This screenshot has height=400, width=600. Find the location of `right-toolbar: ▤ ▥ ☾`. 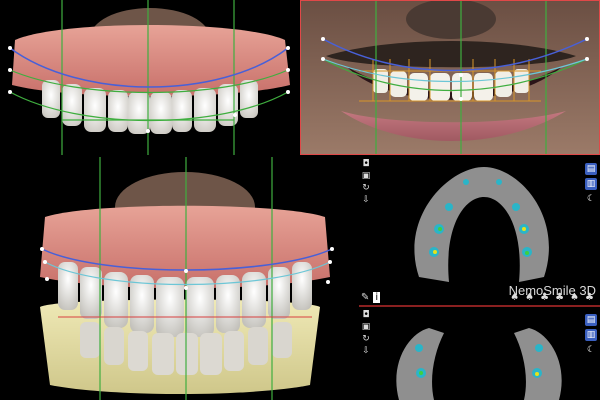

right-toolbar: ▤ ▥ ☾ is located at coordinates (591, 184).